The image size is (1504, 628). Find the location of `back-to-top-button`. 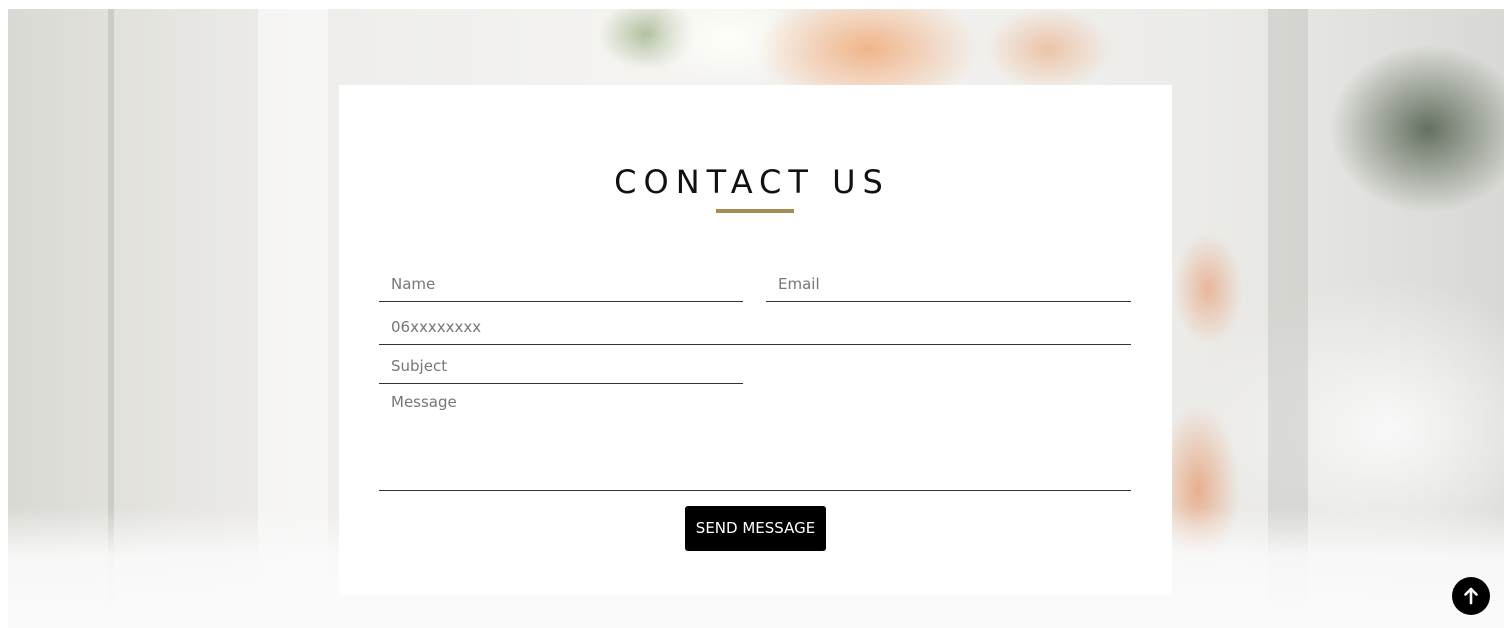

back-to-top-button is located at coordinates (1471, 596).